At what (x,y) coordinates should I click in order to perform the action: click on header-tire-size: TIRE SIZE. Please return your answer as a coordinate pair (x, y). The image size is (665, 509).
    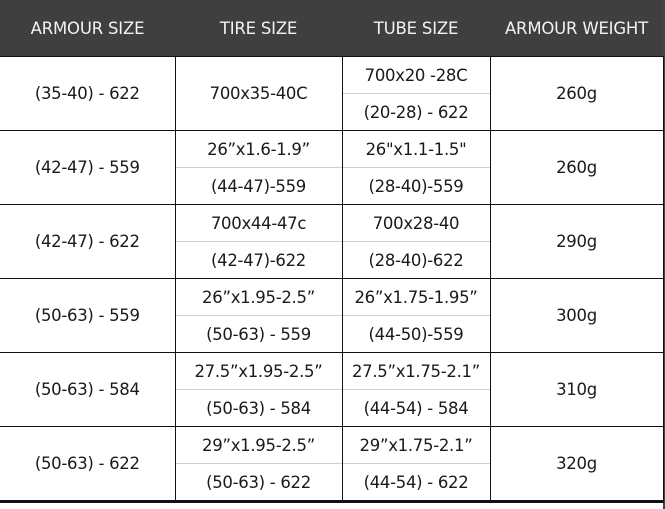
    Looking at the image, I should click on (258, 28).